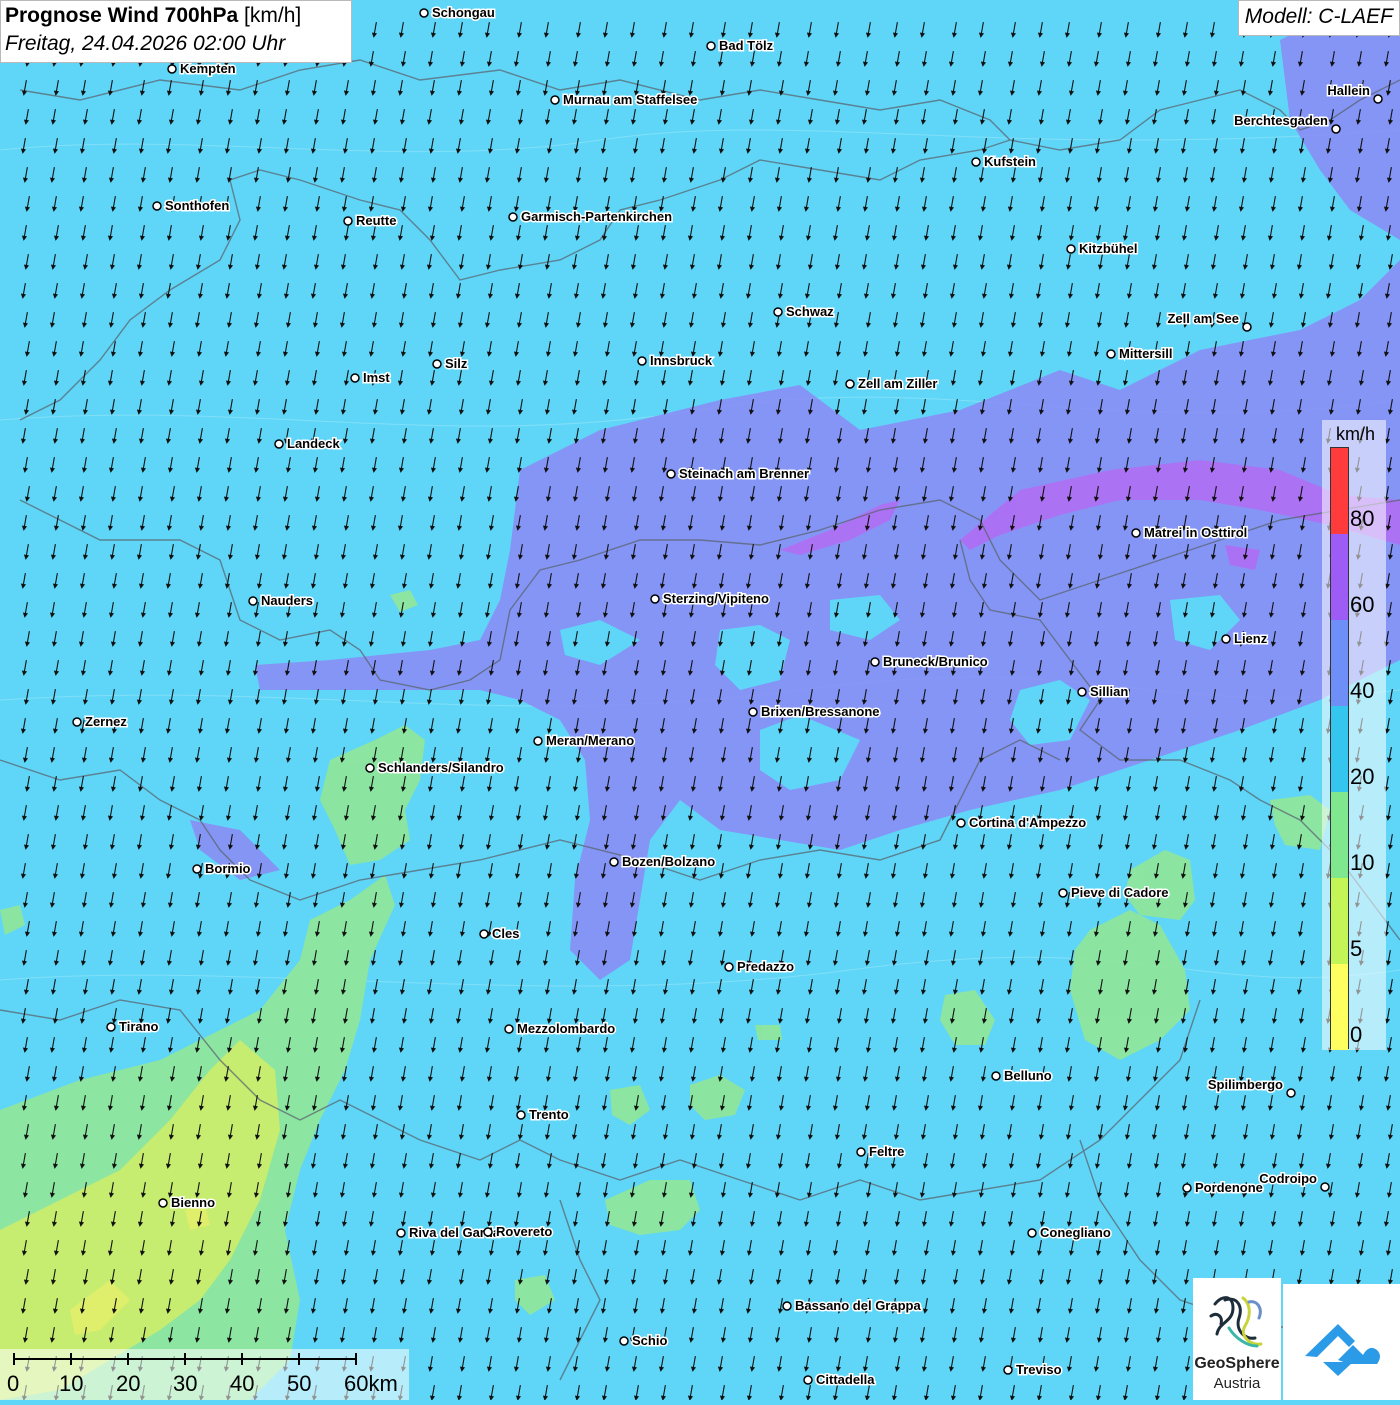 This screenshot has height=1405, width=1400. What do you see at coordinates (106, 721) in the screenshot?
I see `city-label: Zernez` at bounding box center [106, 721].